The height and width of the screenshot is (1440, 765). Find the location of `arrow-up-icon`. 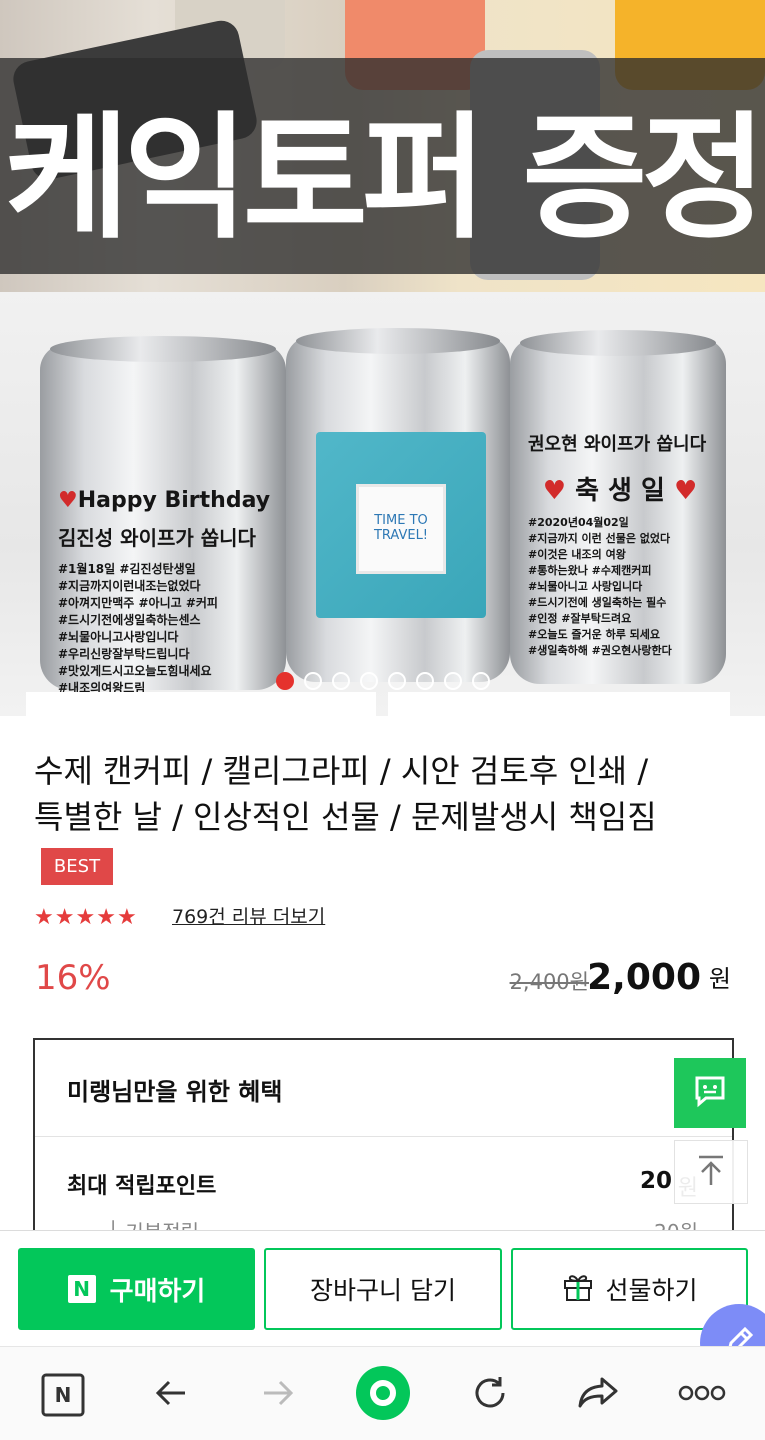

arrow-up-icon is located at coordinates (711, 1172).